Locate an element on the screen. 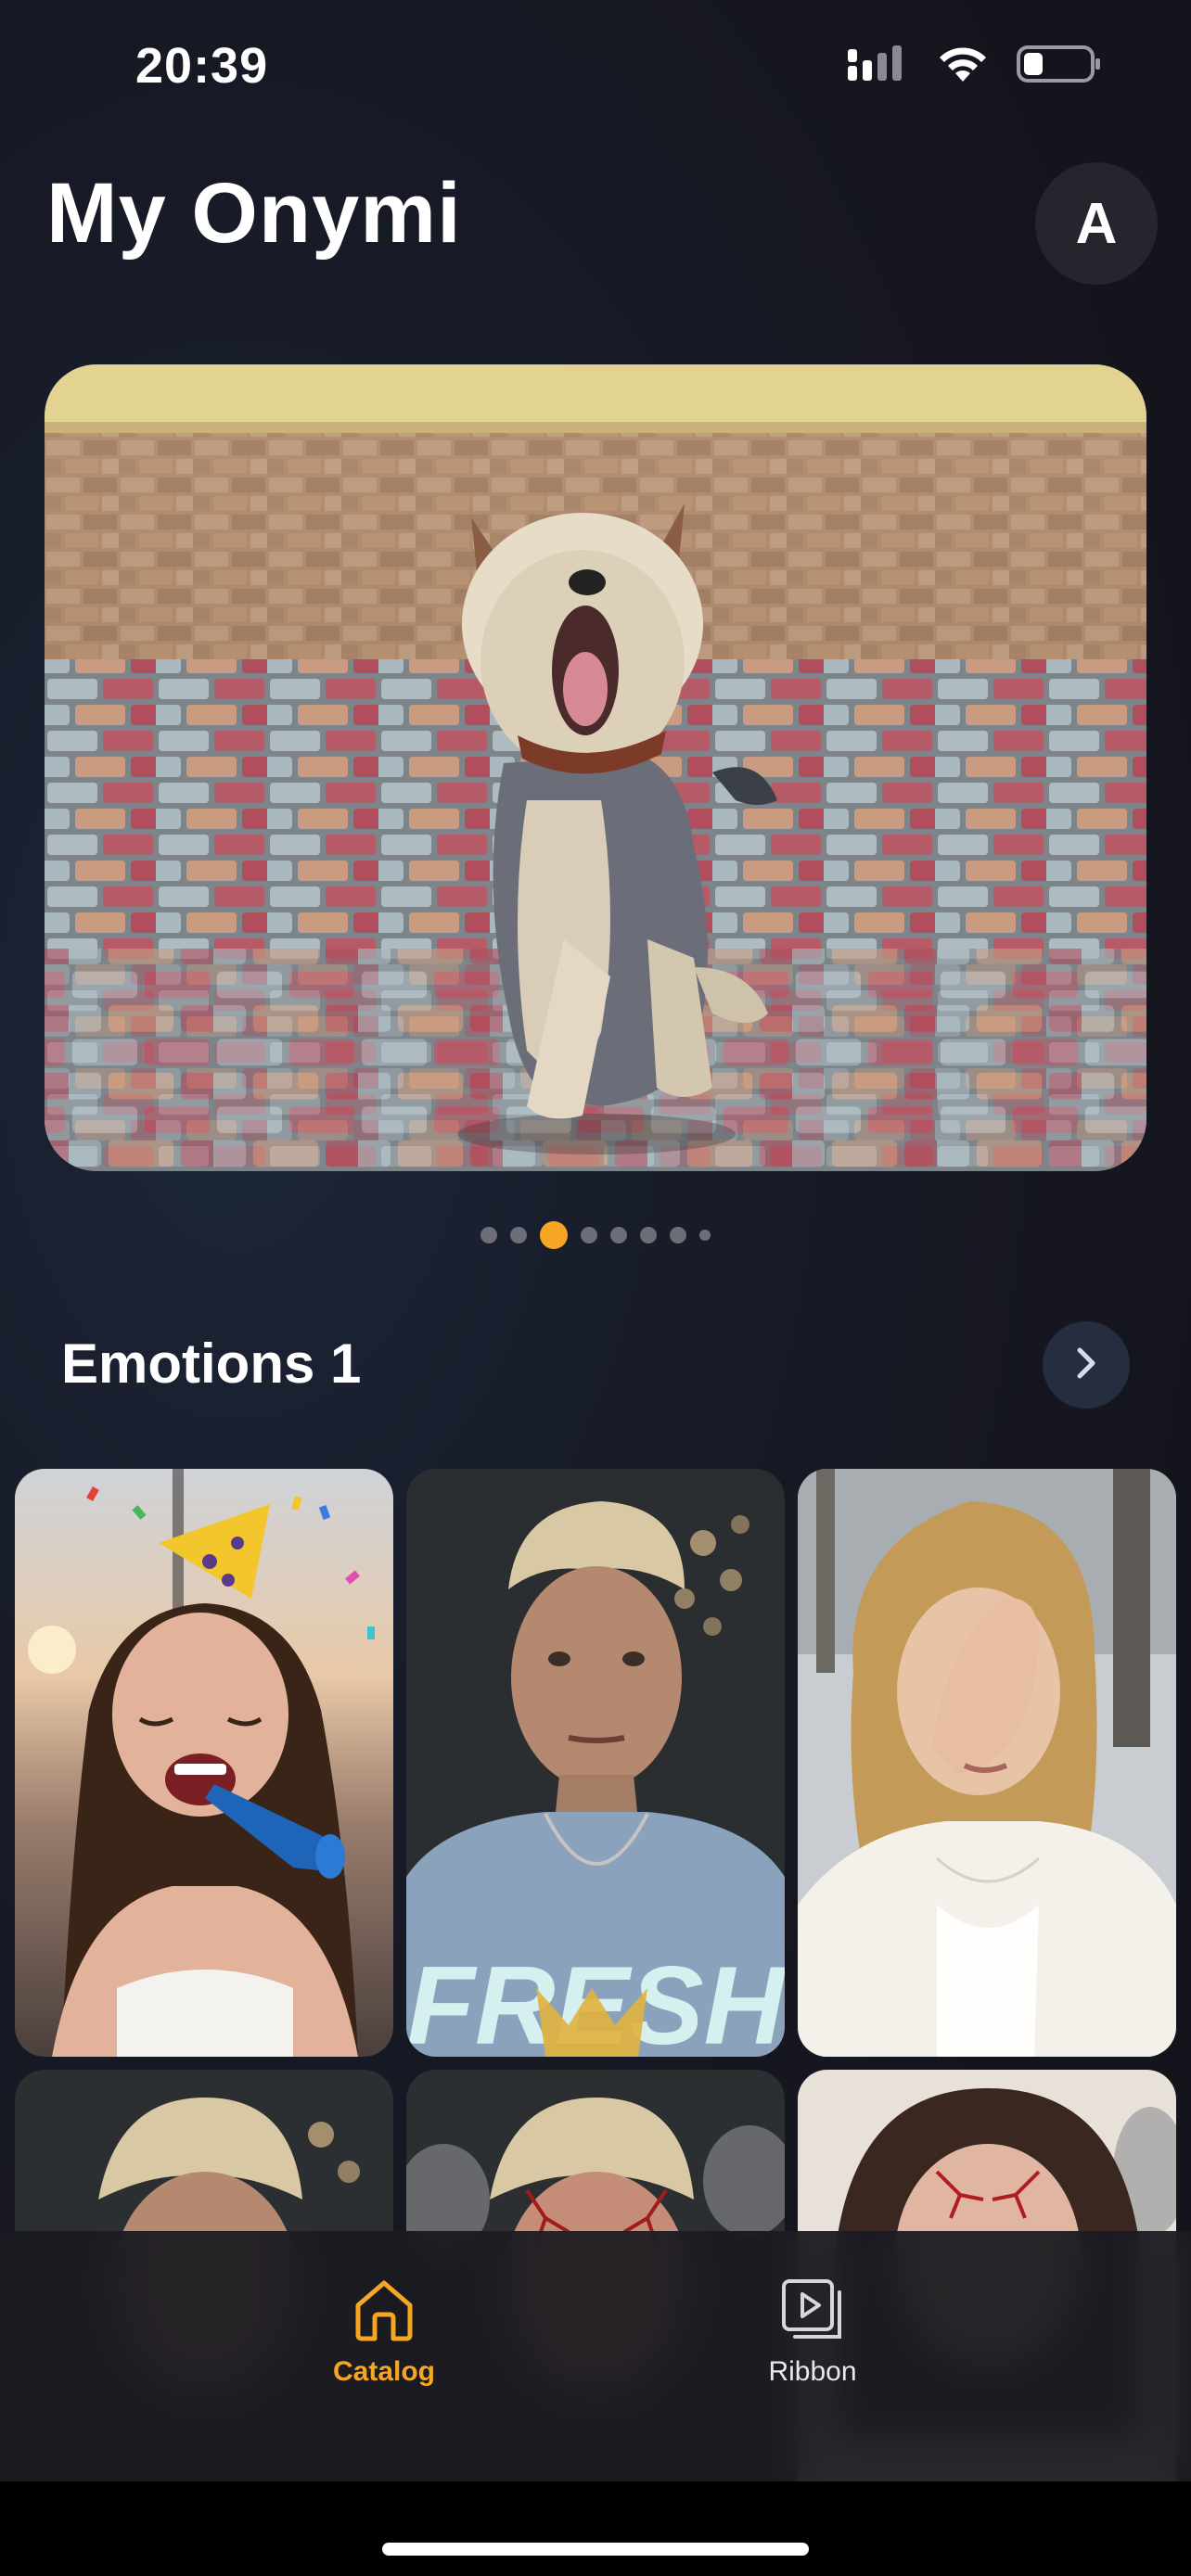 The height and width of the screenshot is (2576, 1191). status-bar: 20:39 is located at coordinates (595, 69).